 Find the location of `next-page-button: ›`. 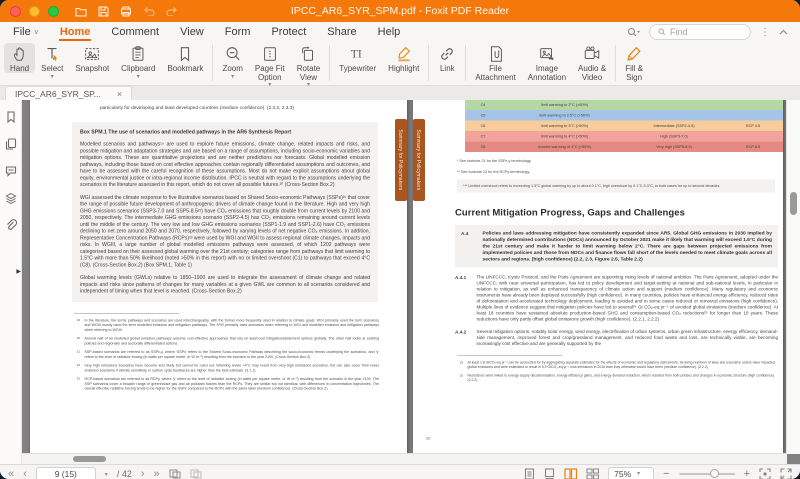

next-page-button: › is located at coordinates (143, 473).